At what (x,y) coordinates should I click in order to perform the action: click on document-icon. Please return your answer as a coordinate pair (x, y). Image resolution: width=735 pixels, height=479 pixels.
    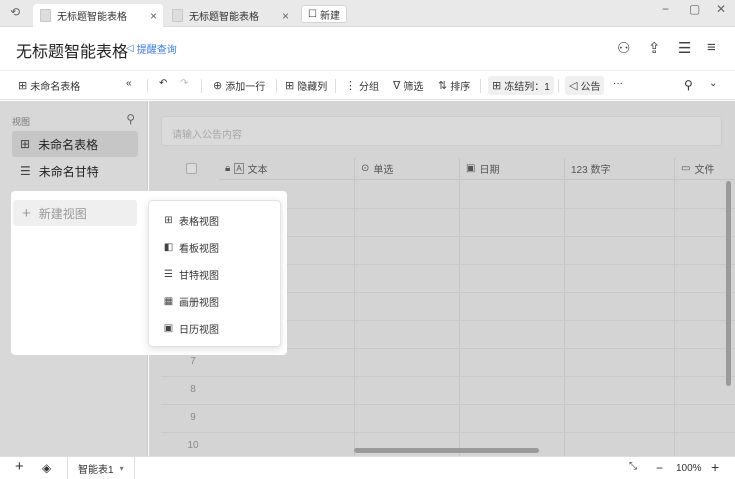
    Looking at the image, I should click on (177, 15).